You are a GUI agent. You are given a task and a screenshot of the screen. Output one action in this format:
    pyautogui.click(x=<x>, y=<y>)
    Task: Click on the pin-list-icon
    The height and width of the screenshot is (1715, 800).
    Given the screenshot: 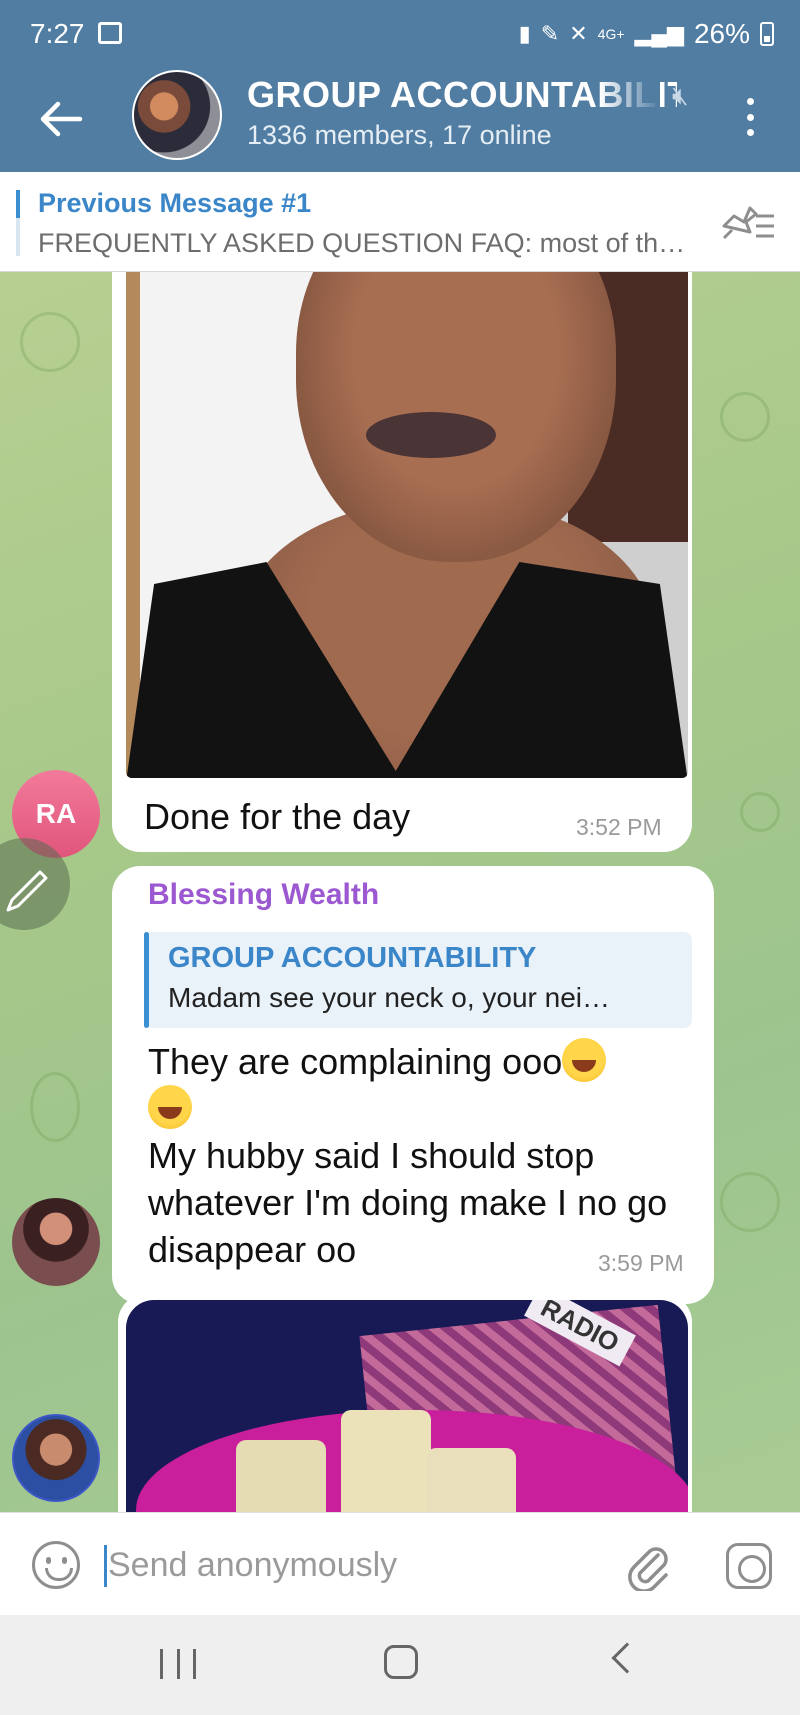 What is the action you would take?
    pyautogui.click(x=748, y=222)
    